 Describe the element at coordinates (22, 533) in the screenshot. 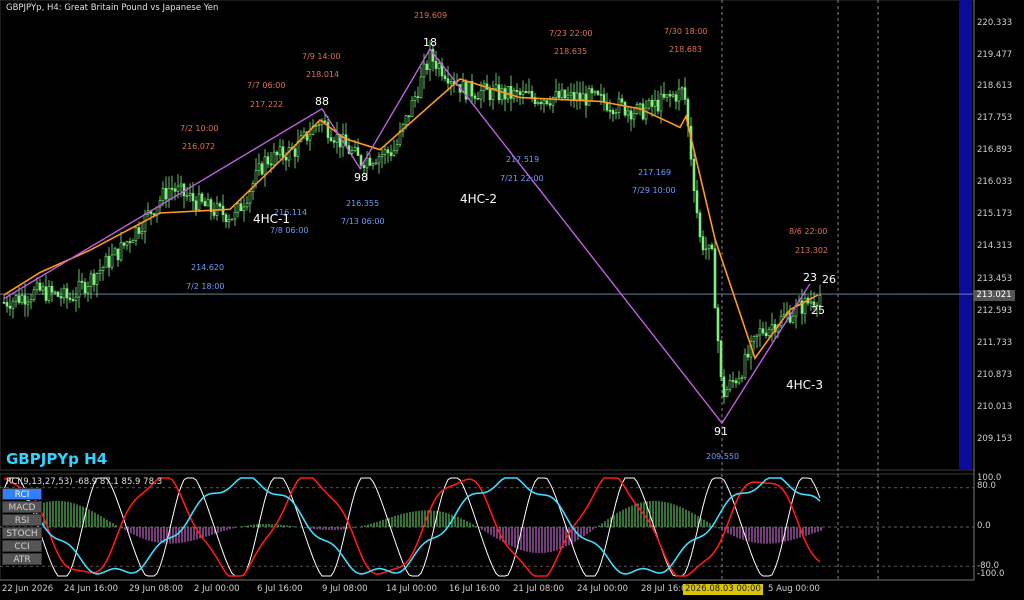

I see `stoch-button: STOCH` at that location.